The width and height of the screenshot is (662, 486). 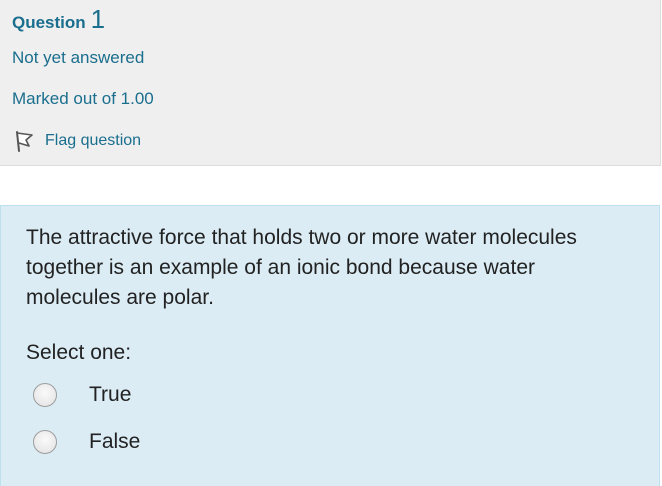 I want to click on answer-prompt: Select one:, so click(x=79, y=352).